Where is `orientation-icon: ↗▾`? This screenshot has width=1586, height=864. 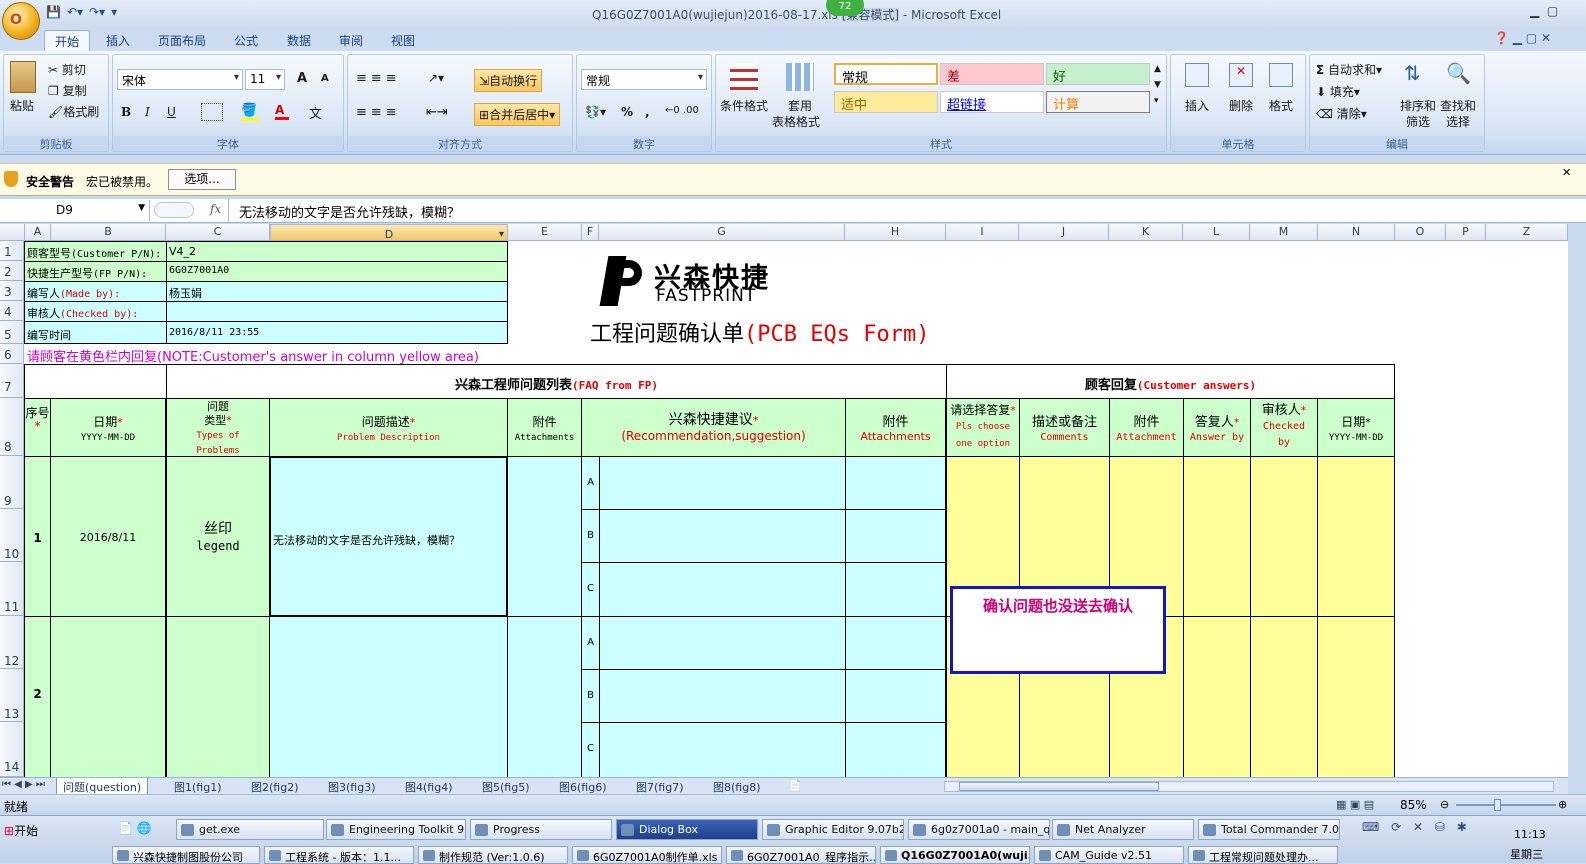 orientation-icon: ↗▾ is located at coordinates (436, 78).